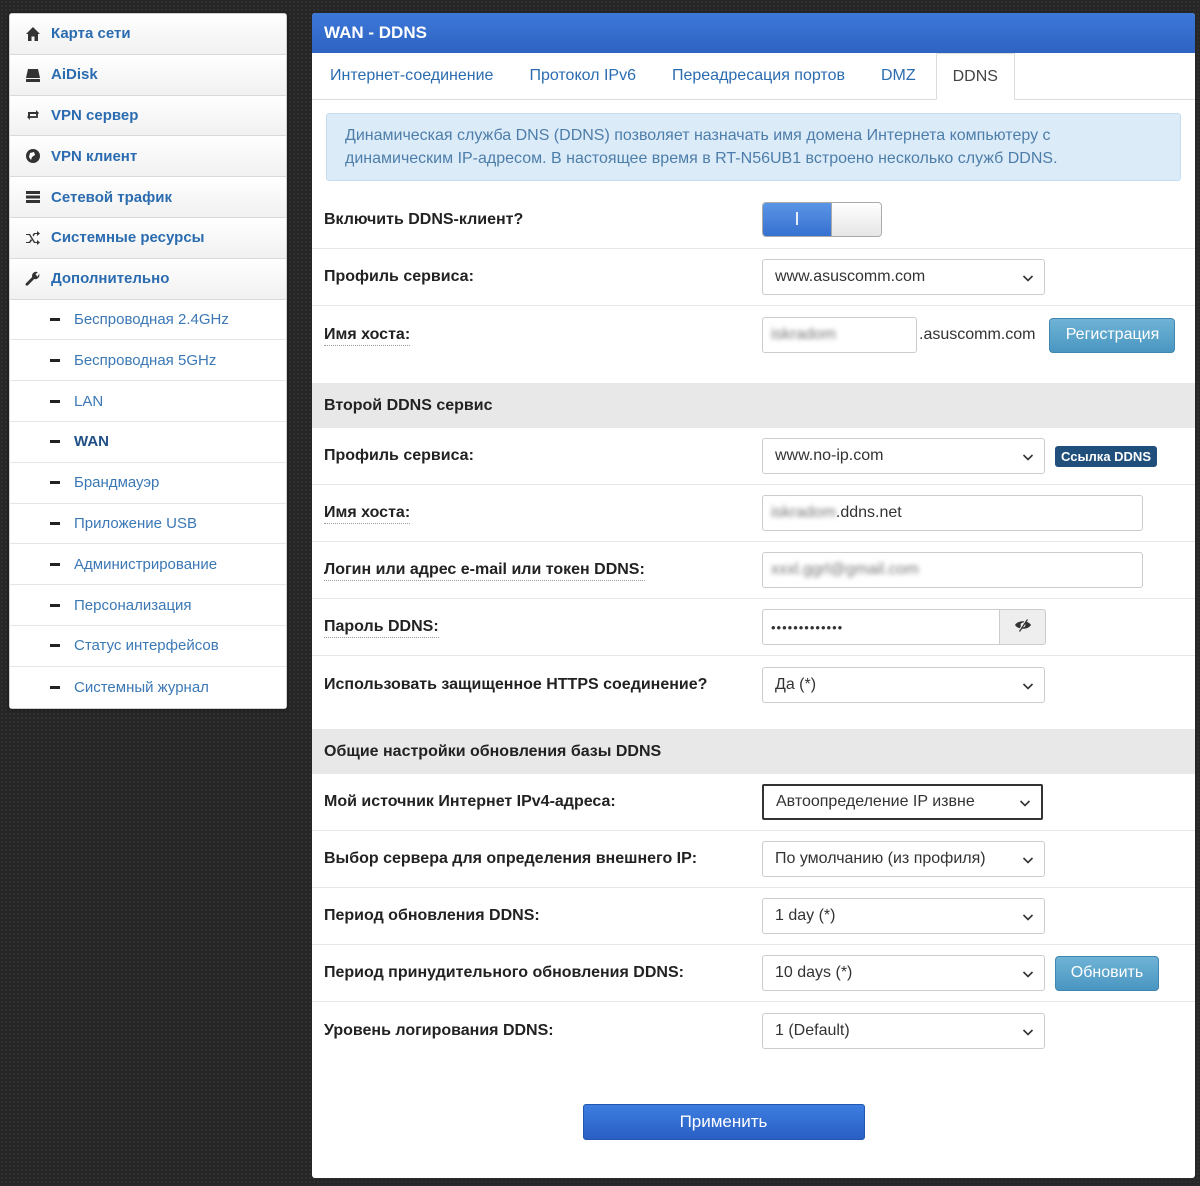 The height and width of the screenshot is (1186, 1200). What do you see at coordinates (411, 76) in the screenshot?
I see `tab-internet-connection: Интернет-соединение` at bounding box center [411, 76].